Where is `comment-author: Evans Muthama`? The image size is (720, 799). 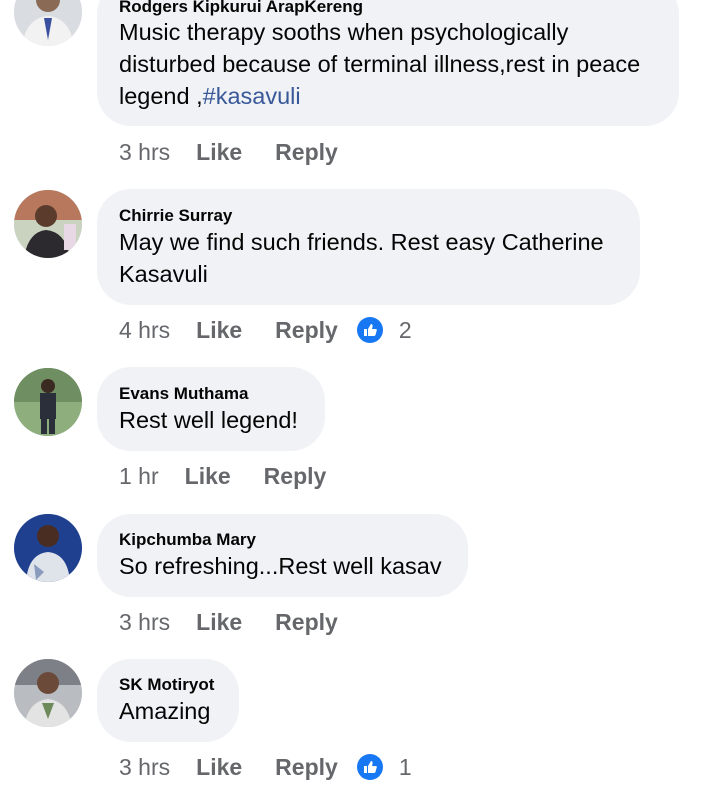 comment-author: Evans Muthama is located at coordinates (183, 394).